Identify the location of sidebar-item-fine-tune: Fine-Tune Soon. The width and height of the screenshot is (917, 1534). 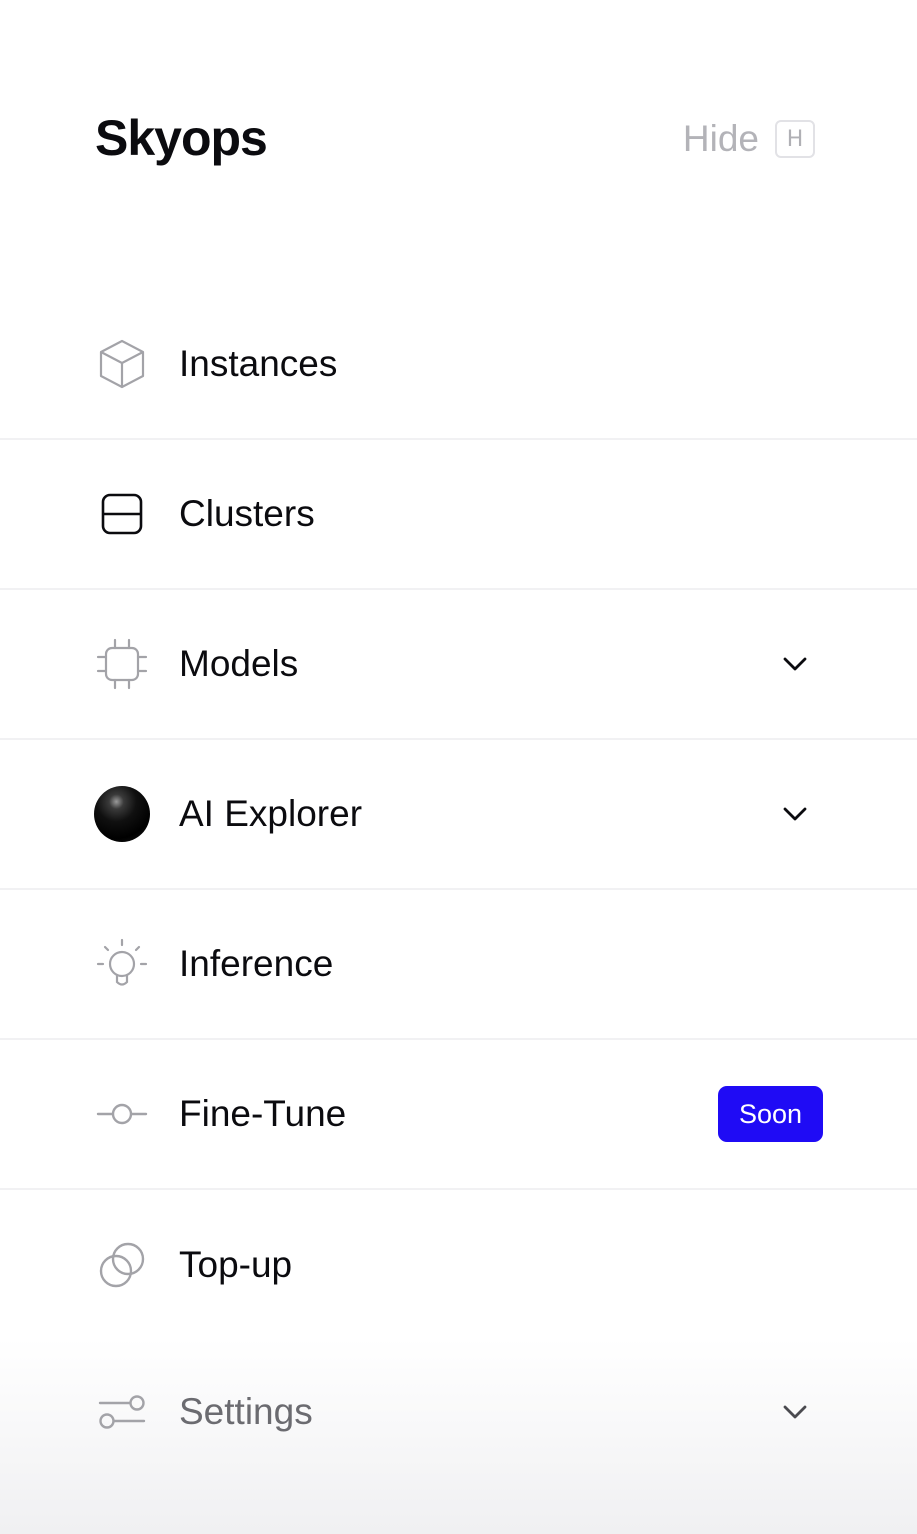
(458, 1115).